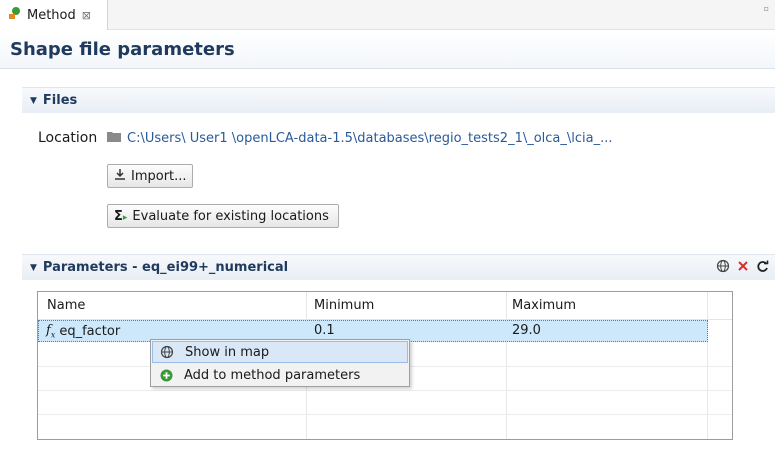 The width and height of the screenshot is (775, 450). I want to click on parameters-section-header: ▼ Parameters - eq_ei99+_numerical, so click(398, 267).